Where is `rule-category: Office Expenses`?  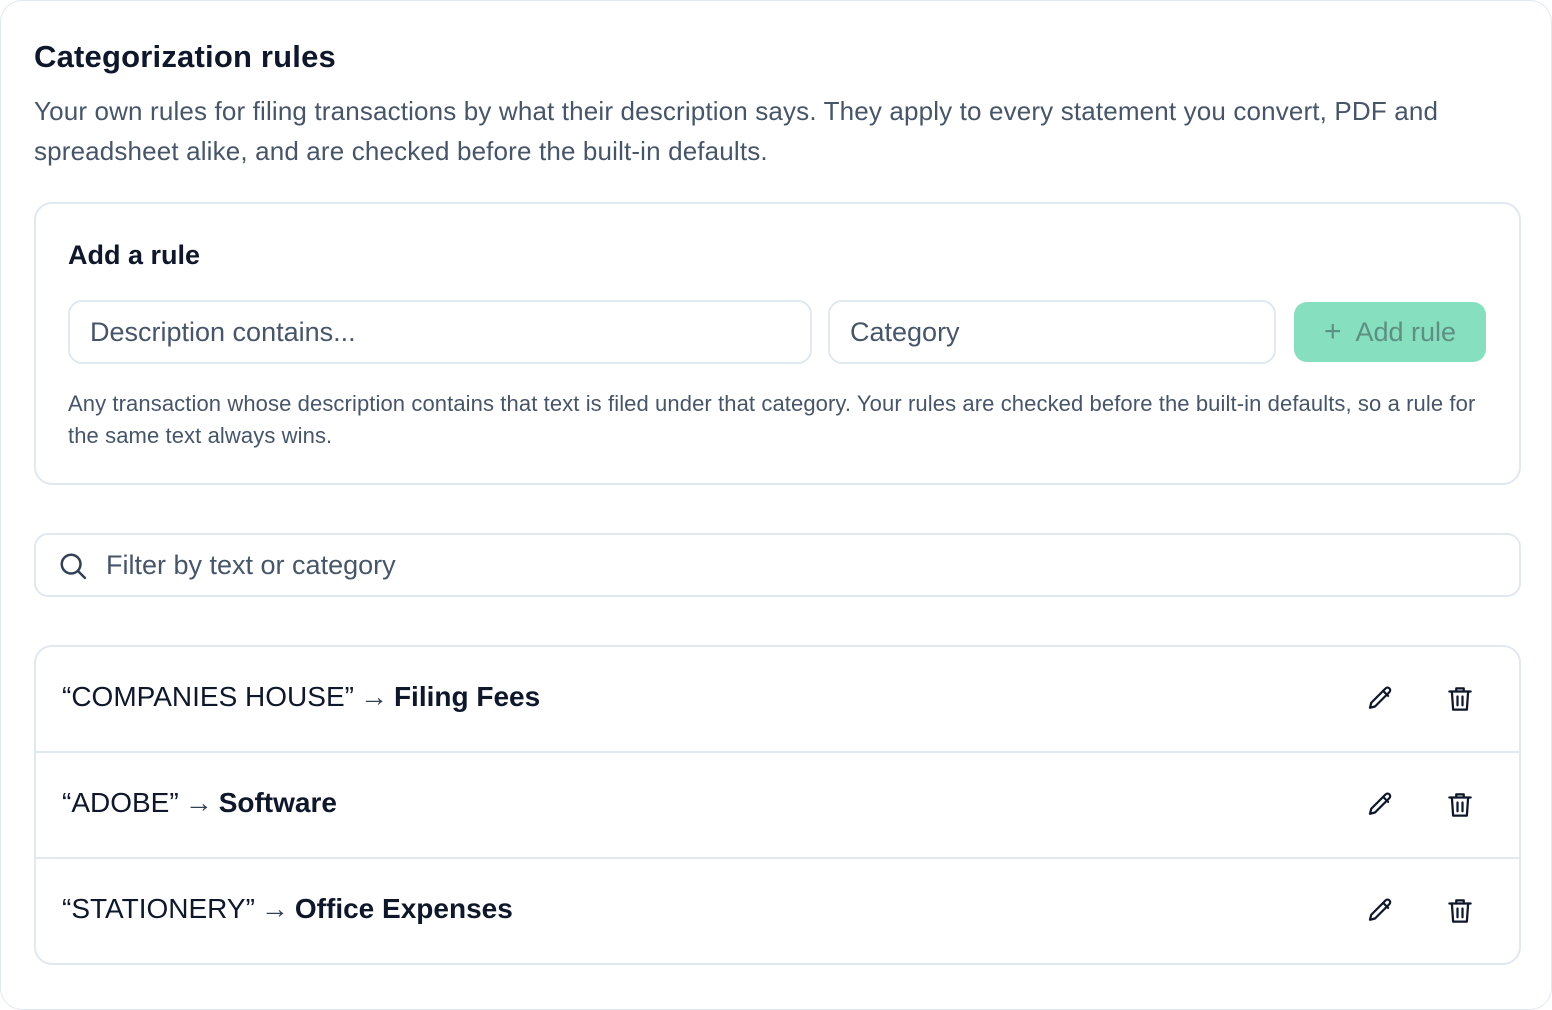 rule-category: Office Expenses is located at coordinates (403, 908).